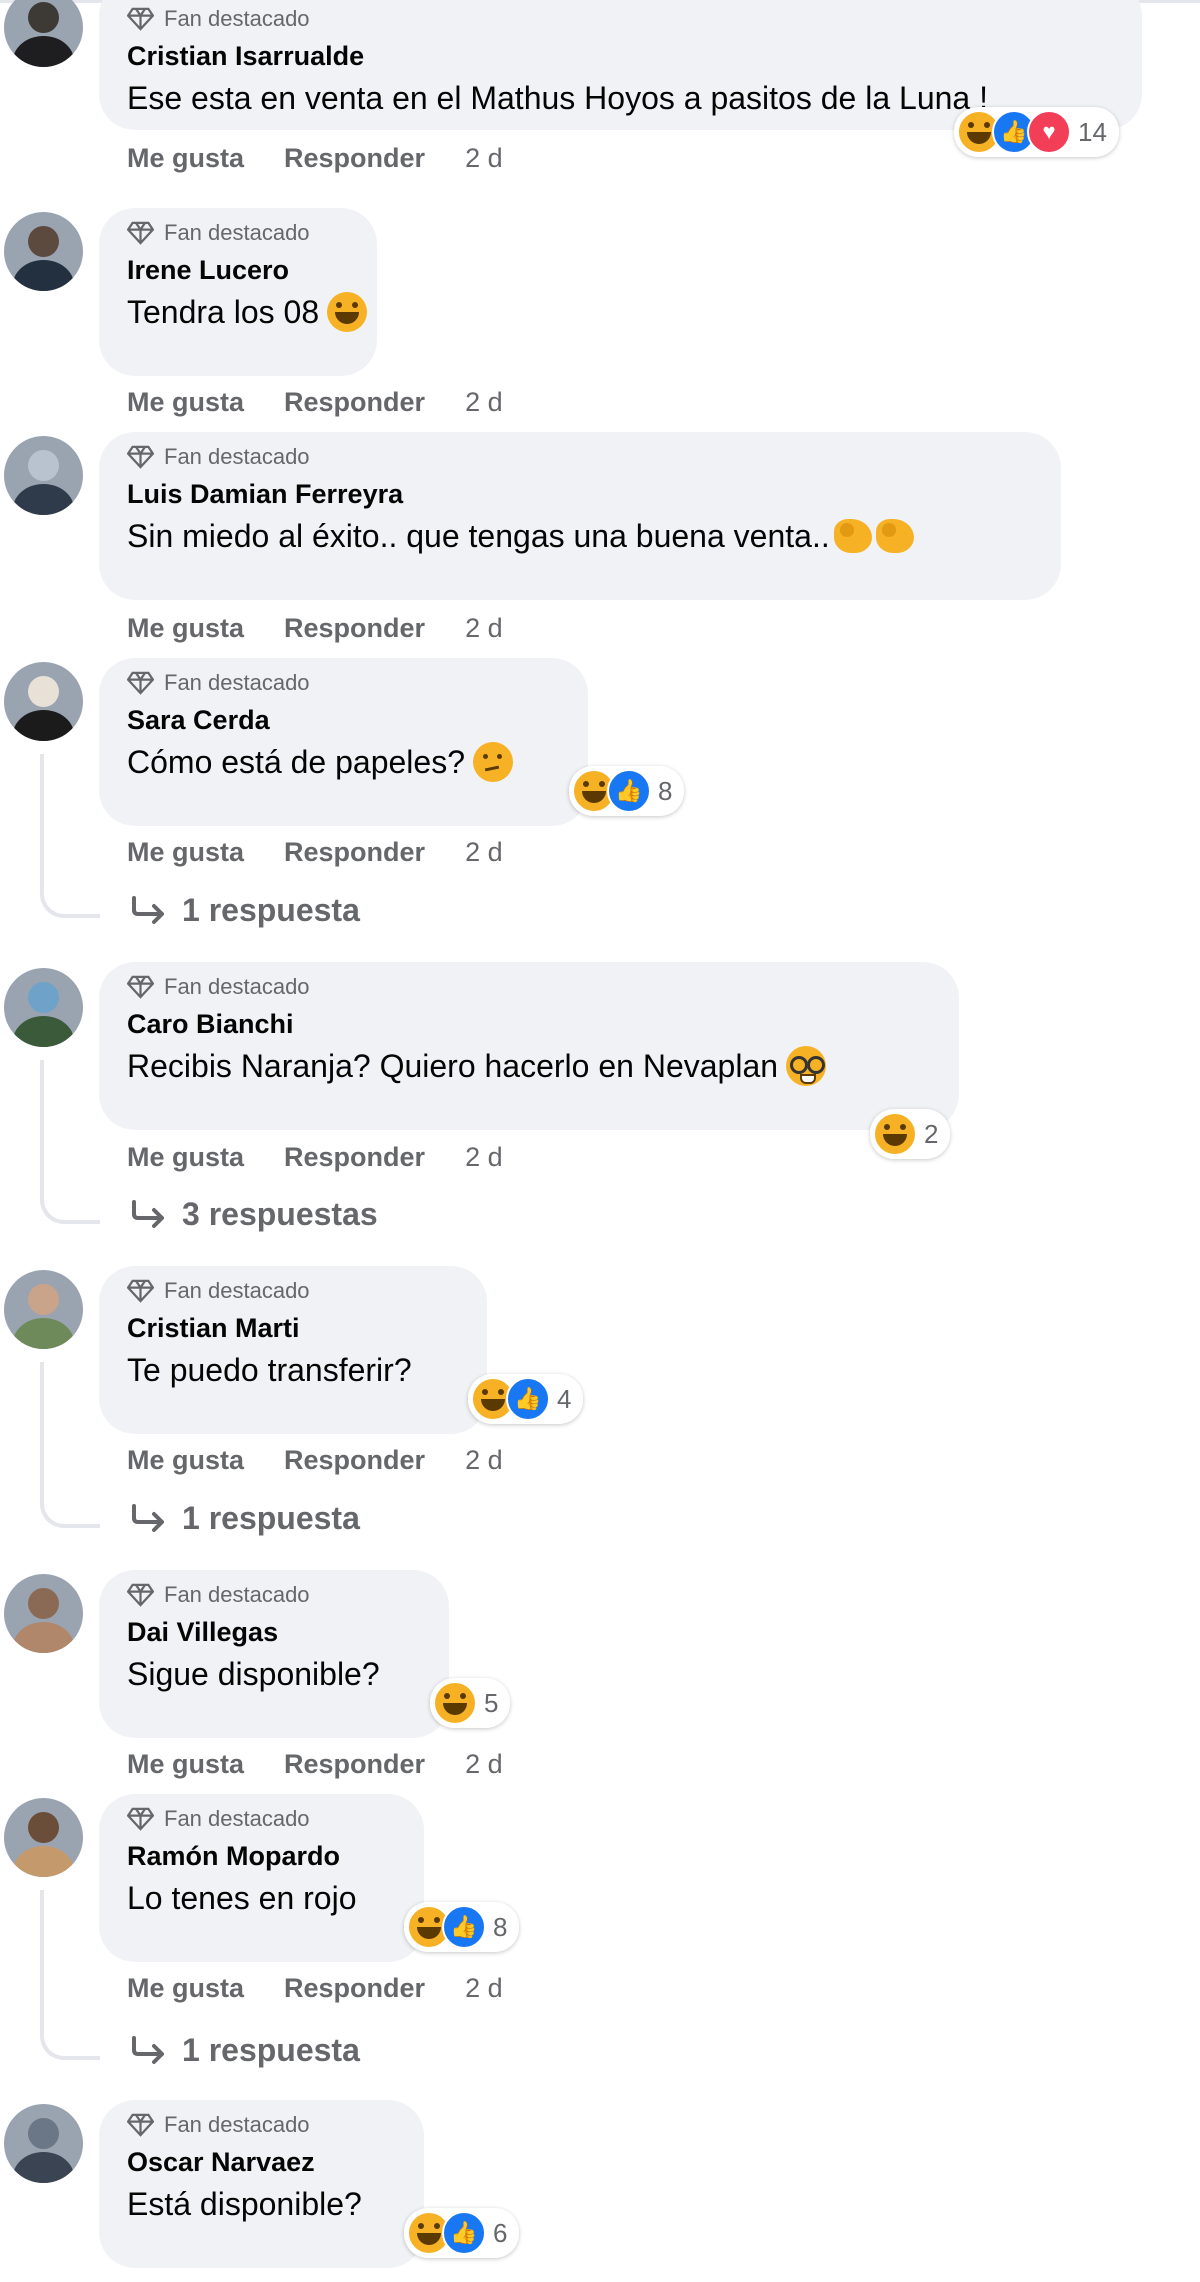  What do you see at coordinates (470, 1703) in the screenshot?
I see `reaction-summary: 5` at bounding box center [470, 1703].